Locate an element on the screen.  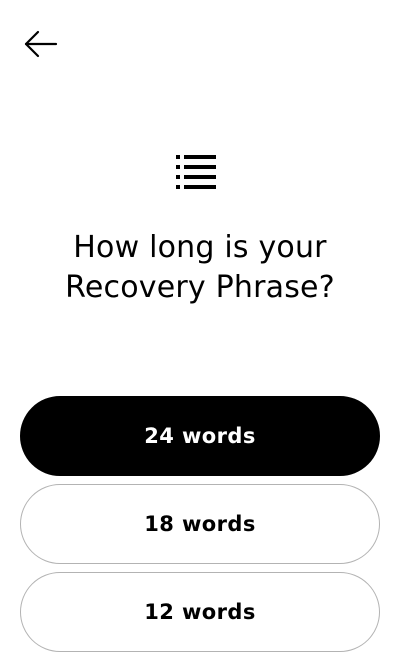
option-label: 24 words is located at coordinates (200, 436).